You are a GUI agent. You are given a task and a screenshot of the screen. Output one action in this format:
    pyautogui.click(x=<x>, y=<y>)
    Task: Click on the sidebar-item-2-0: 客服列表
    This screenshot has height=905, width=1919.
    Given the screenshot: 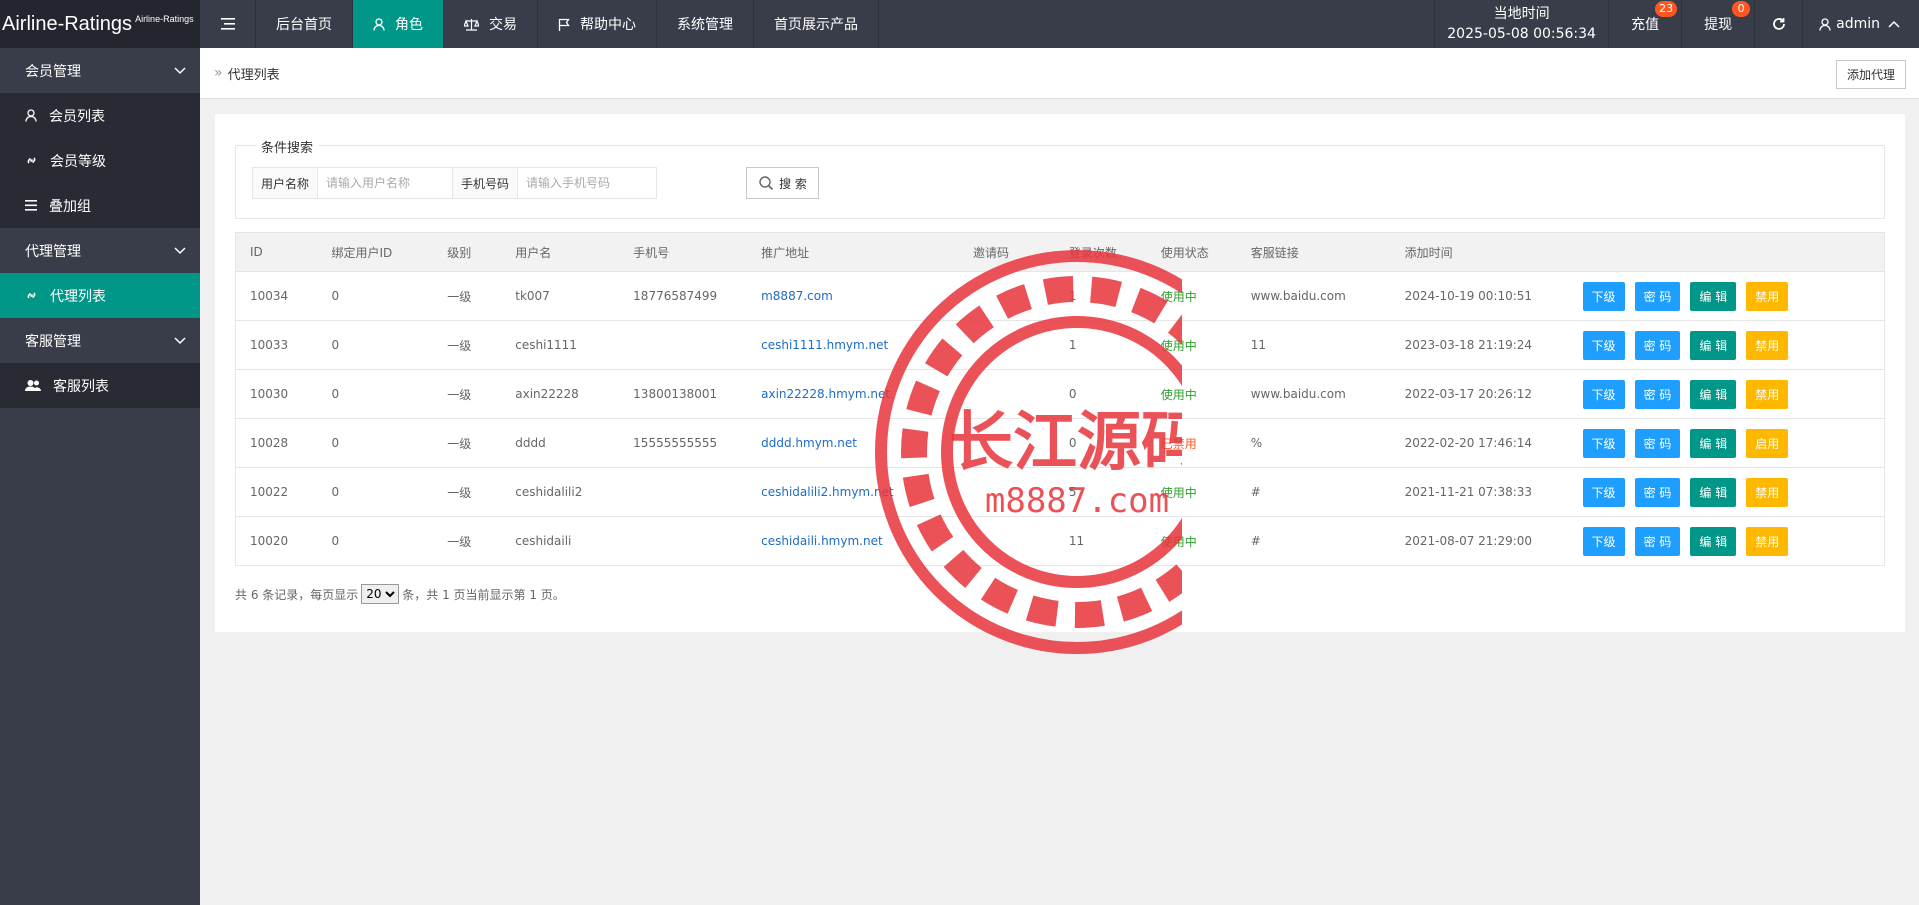 What is the action you would take?
    pyautogui.click(x=100, y=385)
    